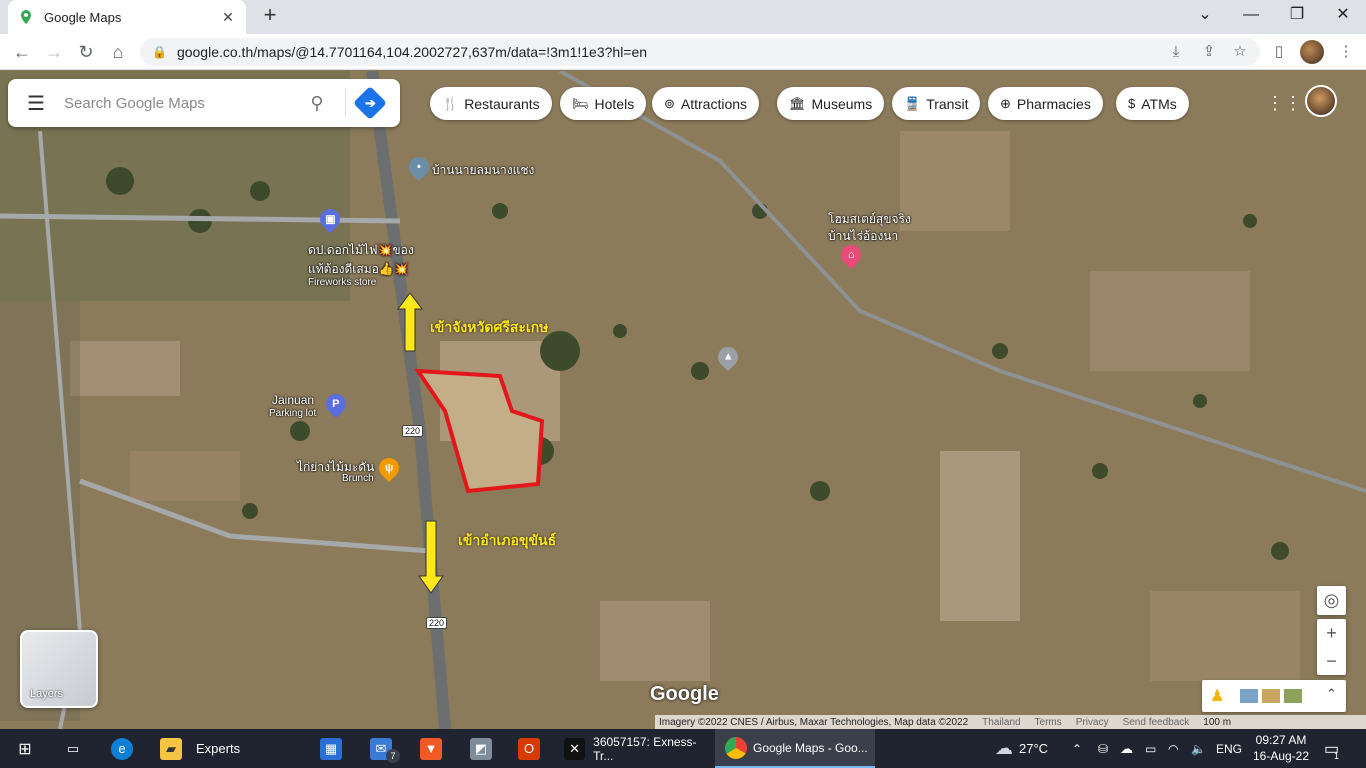  Describe the element at coordinates (59, 669) in the screenshot. I see `layers-button: Layers` at that location.